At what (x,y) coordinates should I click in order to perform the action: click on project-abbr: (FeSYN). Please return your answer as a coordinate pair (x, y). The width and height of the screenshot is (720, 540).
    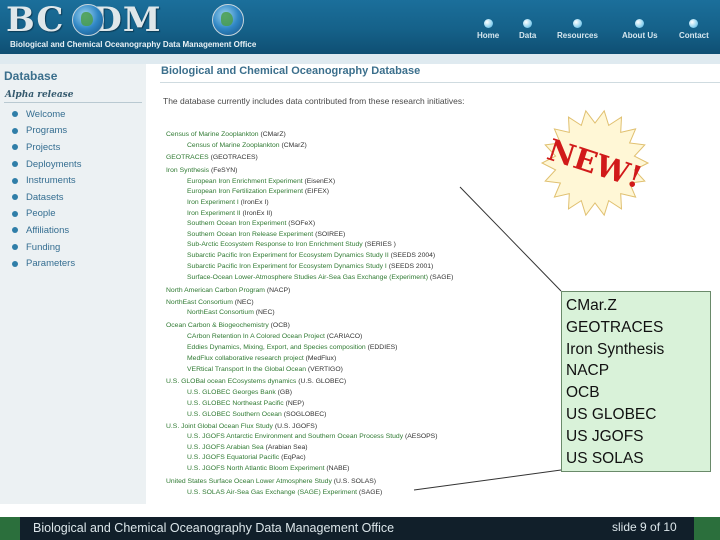
    Looking at the image, I should click on (224, 170).